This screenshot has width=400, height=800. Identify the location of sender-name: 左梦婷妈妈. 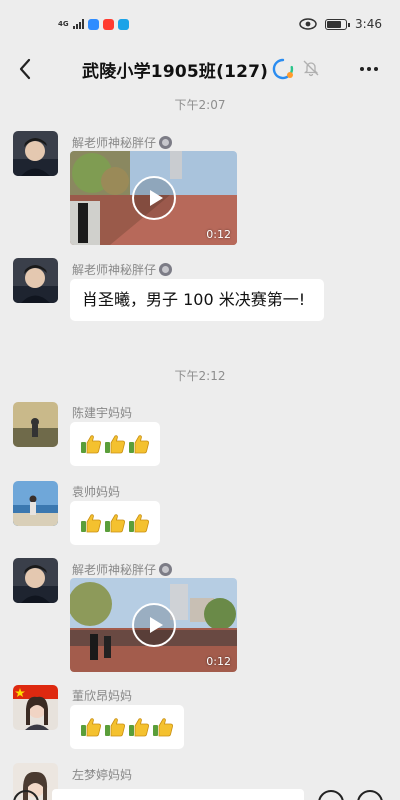
(102, 775).